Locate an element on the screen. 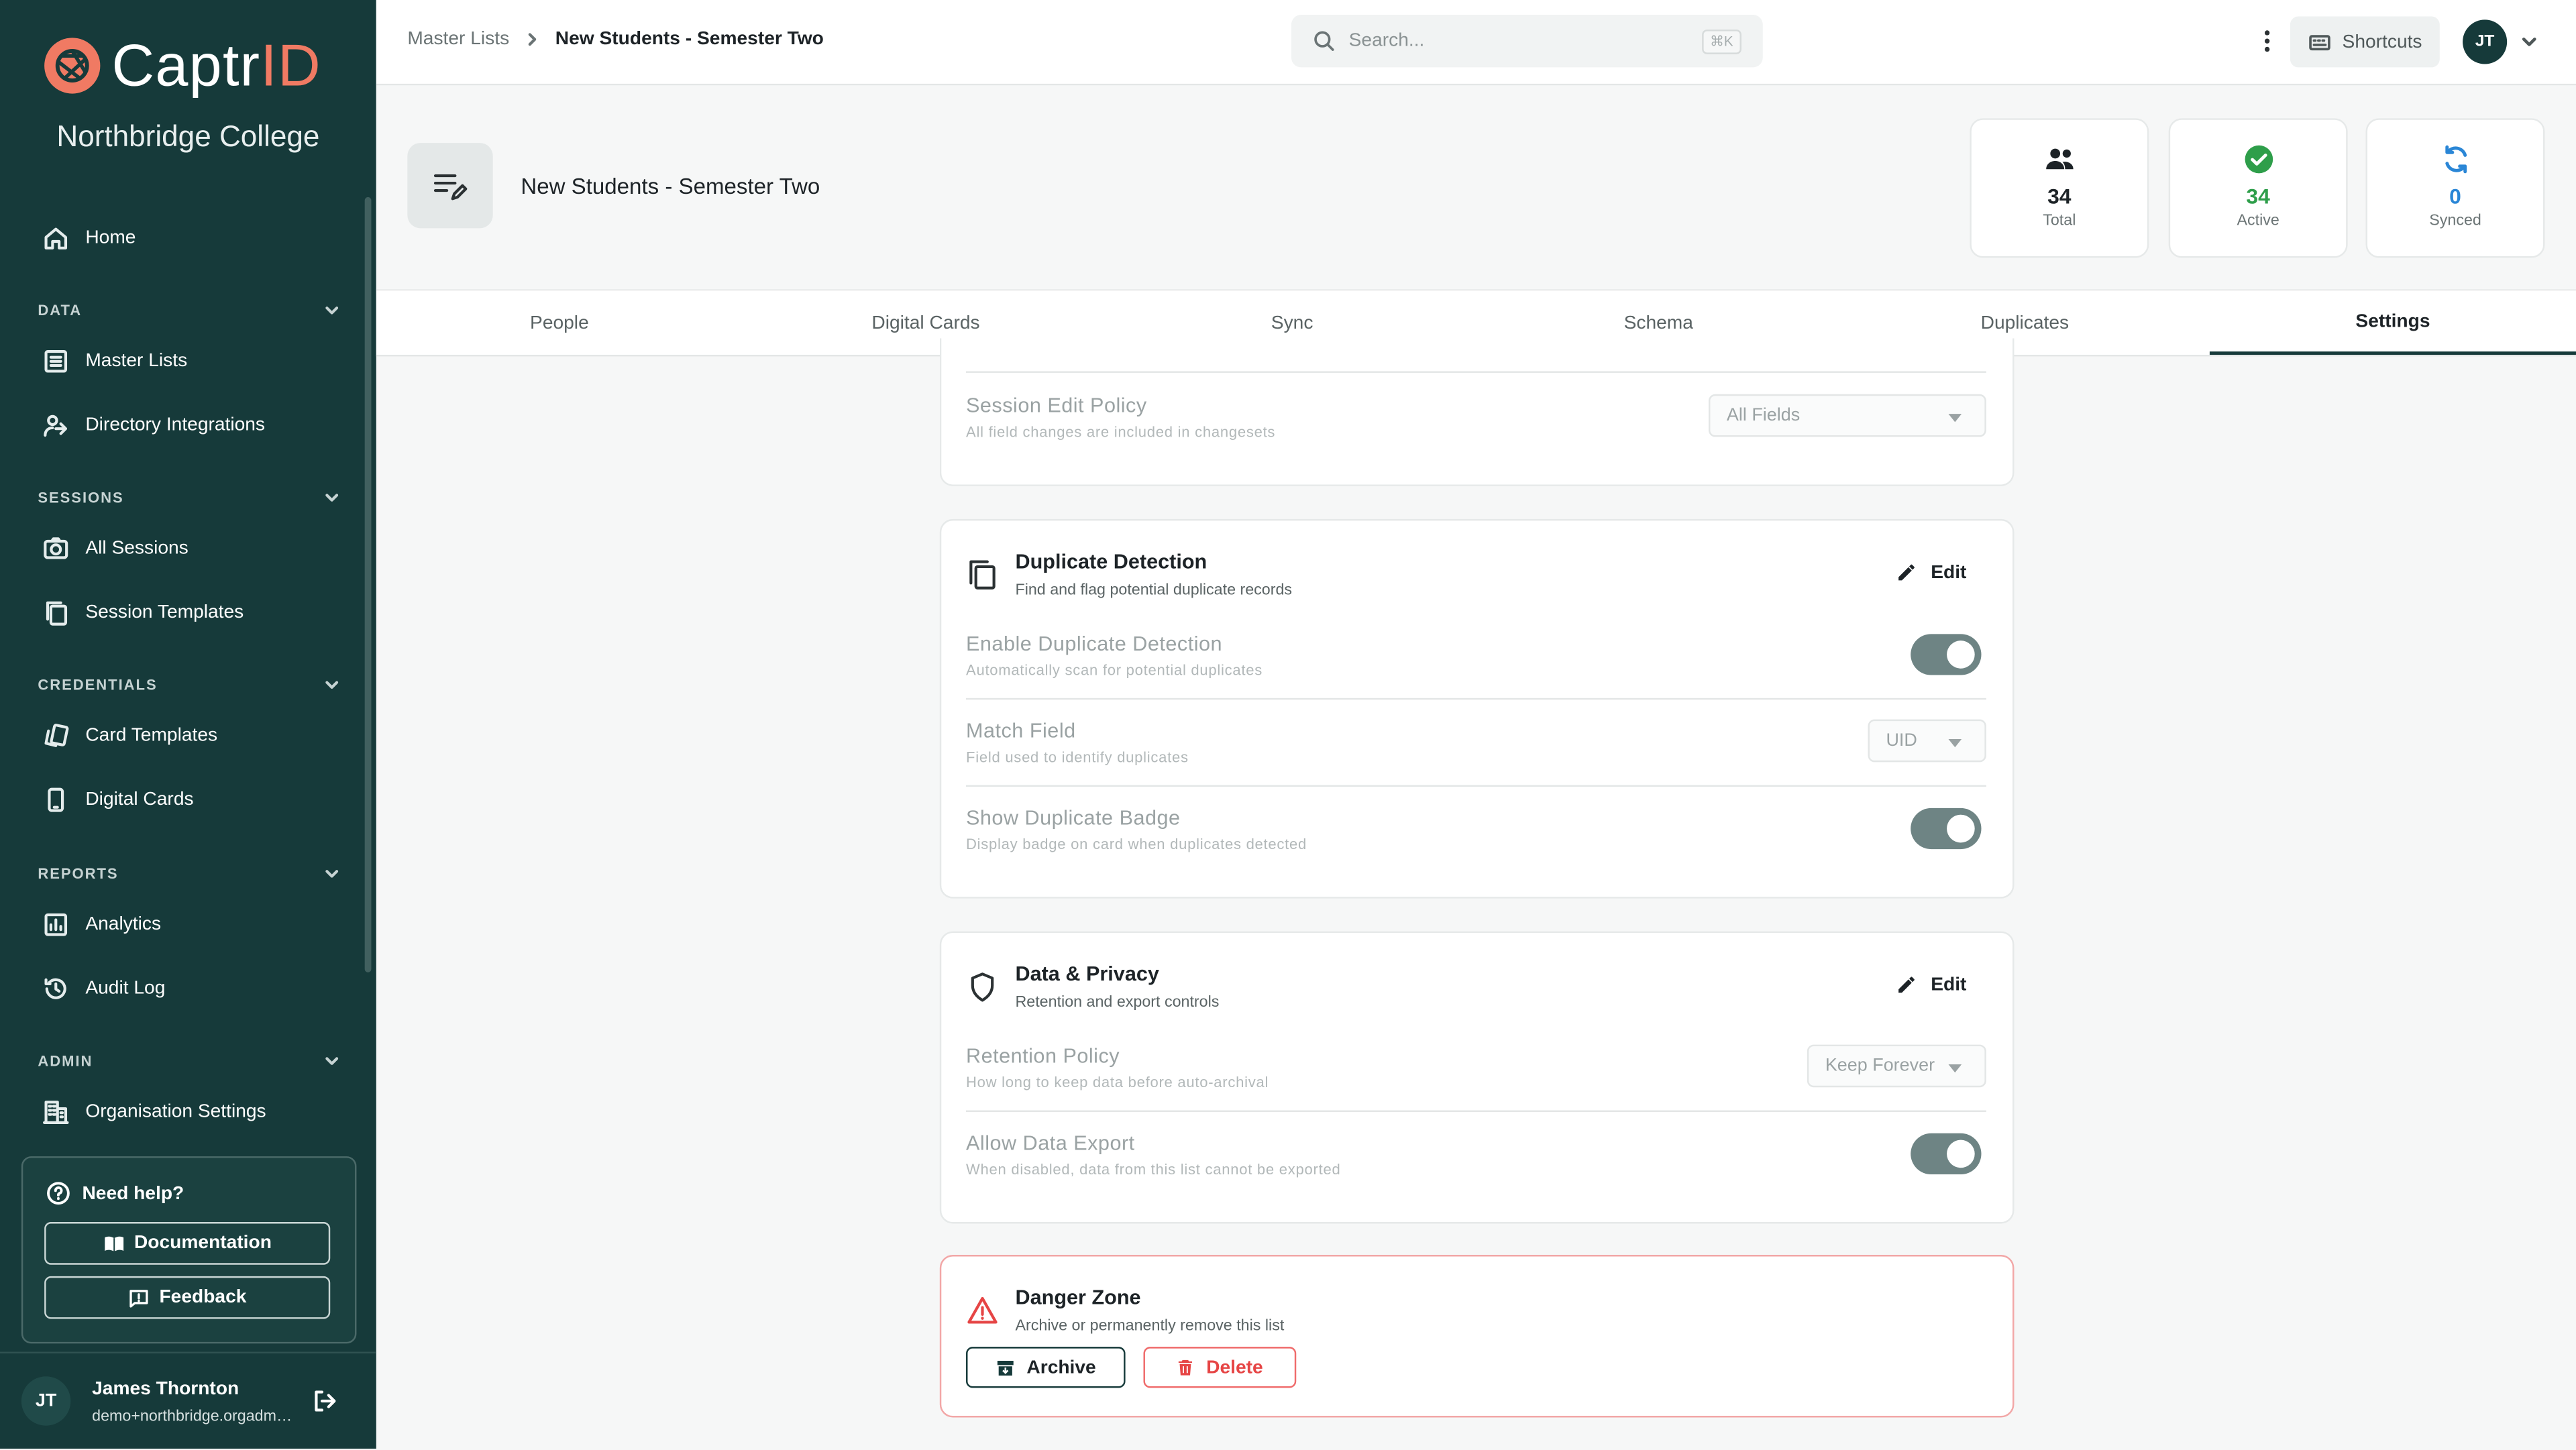  sidebar-item-session-templates: Session Templates is located at coordinates (143, 613).